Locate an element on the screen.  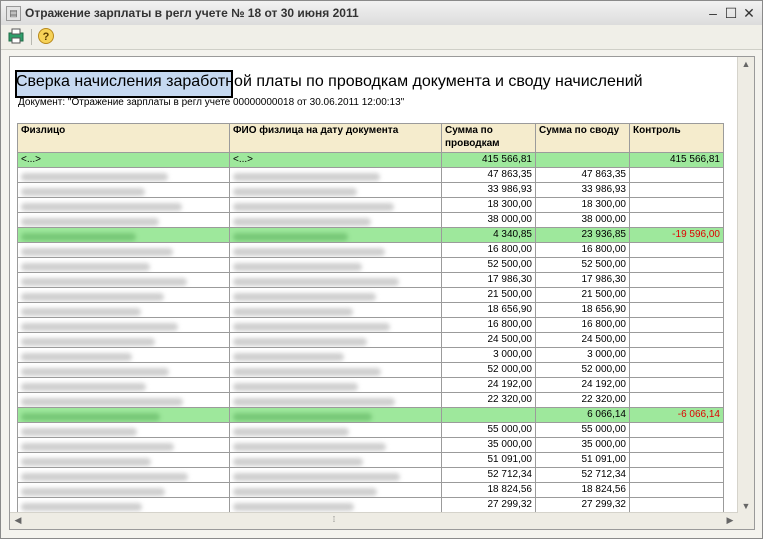
scroll-right-icon: ▶ is located at coordinates (730, 520).